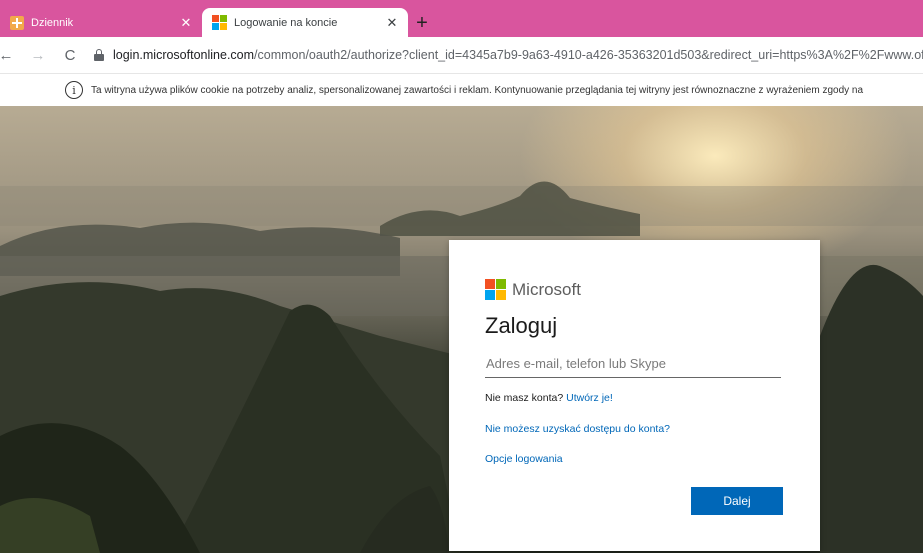  What do you see at coordinates (524, 398) in the screenshot?
I see `no-account-text: Nie masz konta?` at bounding box center [524, 398].